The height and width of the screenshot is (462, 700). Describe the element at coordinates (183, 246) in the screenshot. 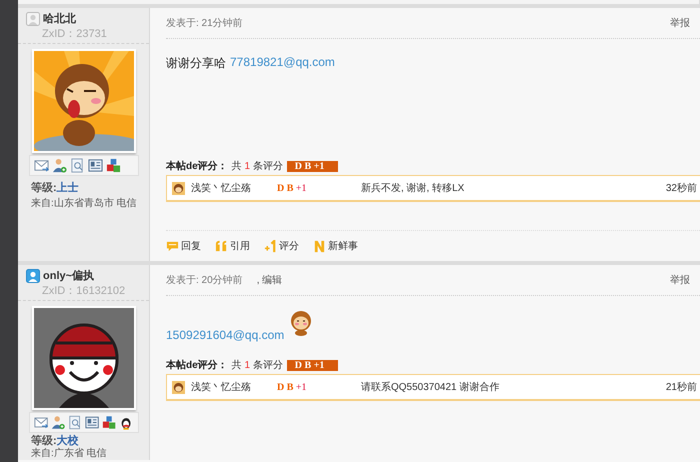

I see `post-action-link: 回复` at that location.